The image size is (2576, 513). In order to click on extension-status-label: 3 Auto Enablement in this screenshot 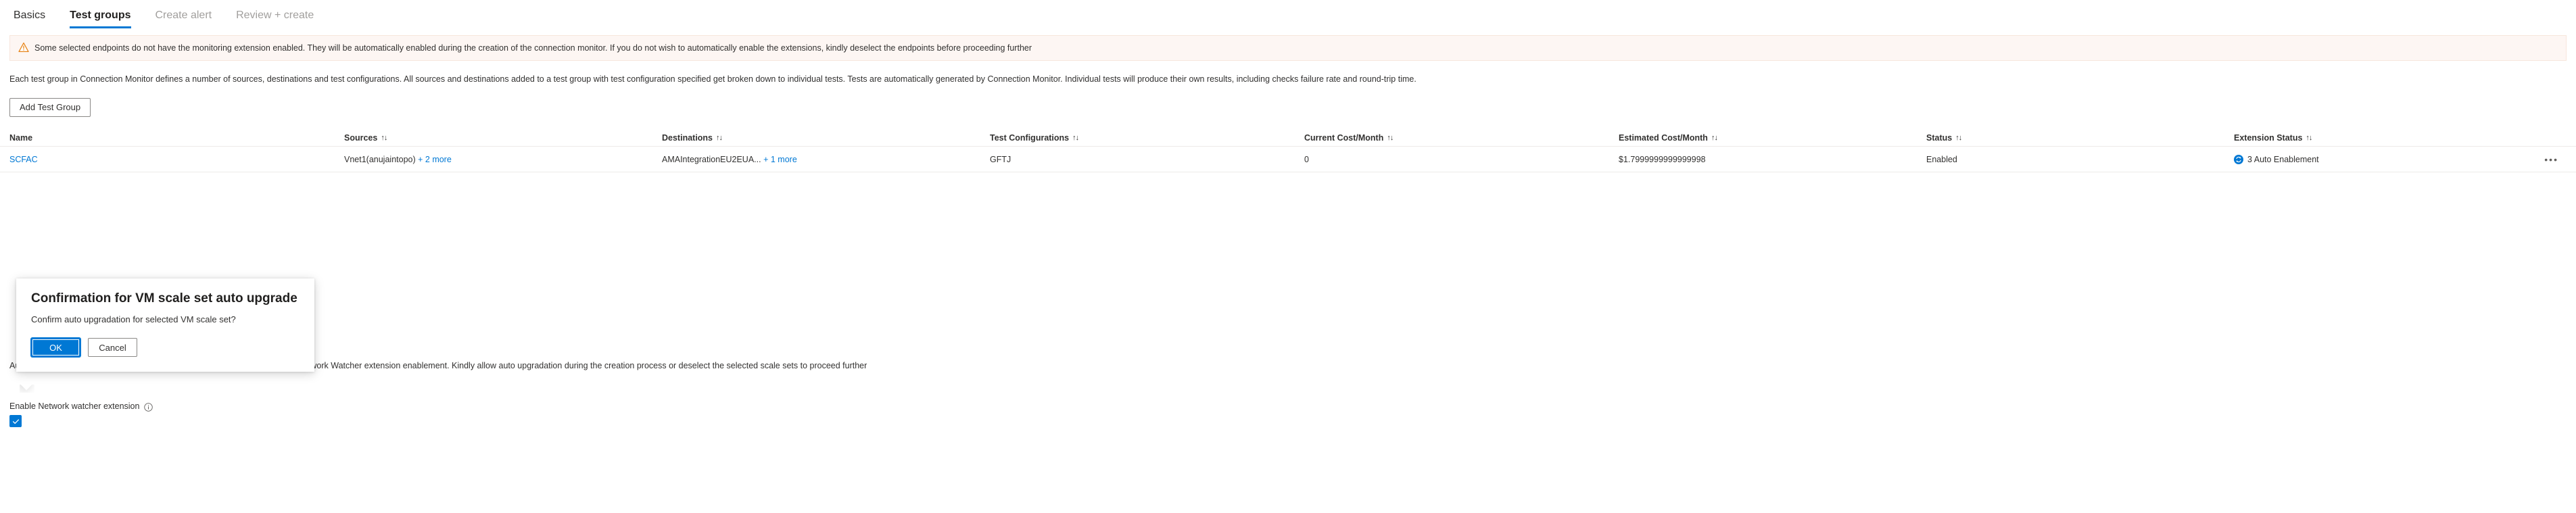, I will do `click(2283, 159)`.